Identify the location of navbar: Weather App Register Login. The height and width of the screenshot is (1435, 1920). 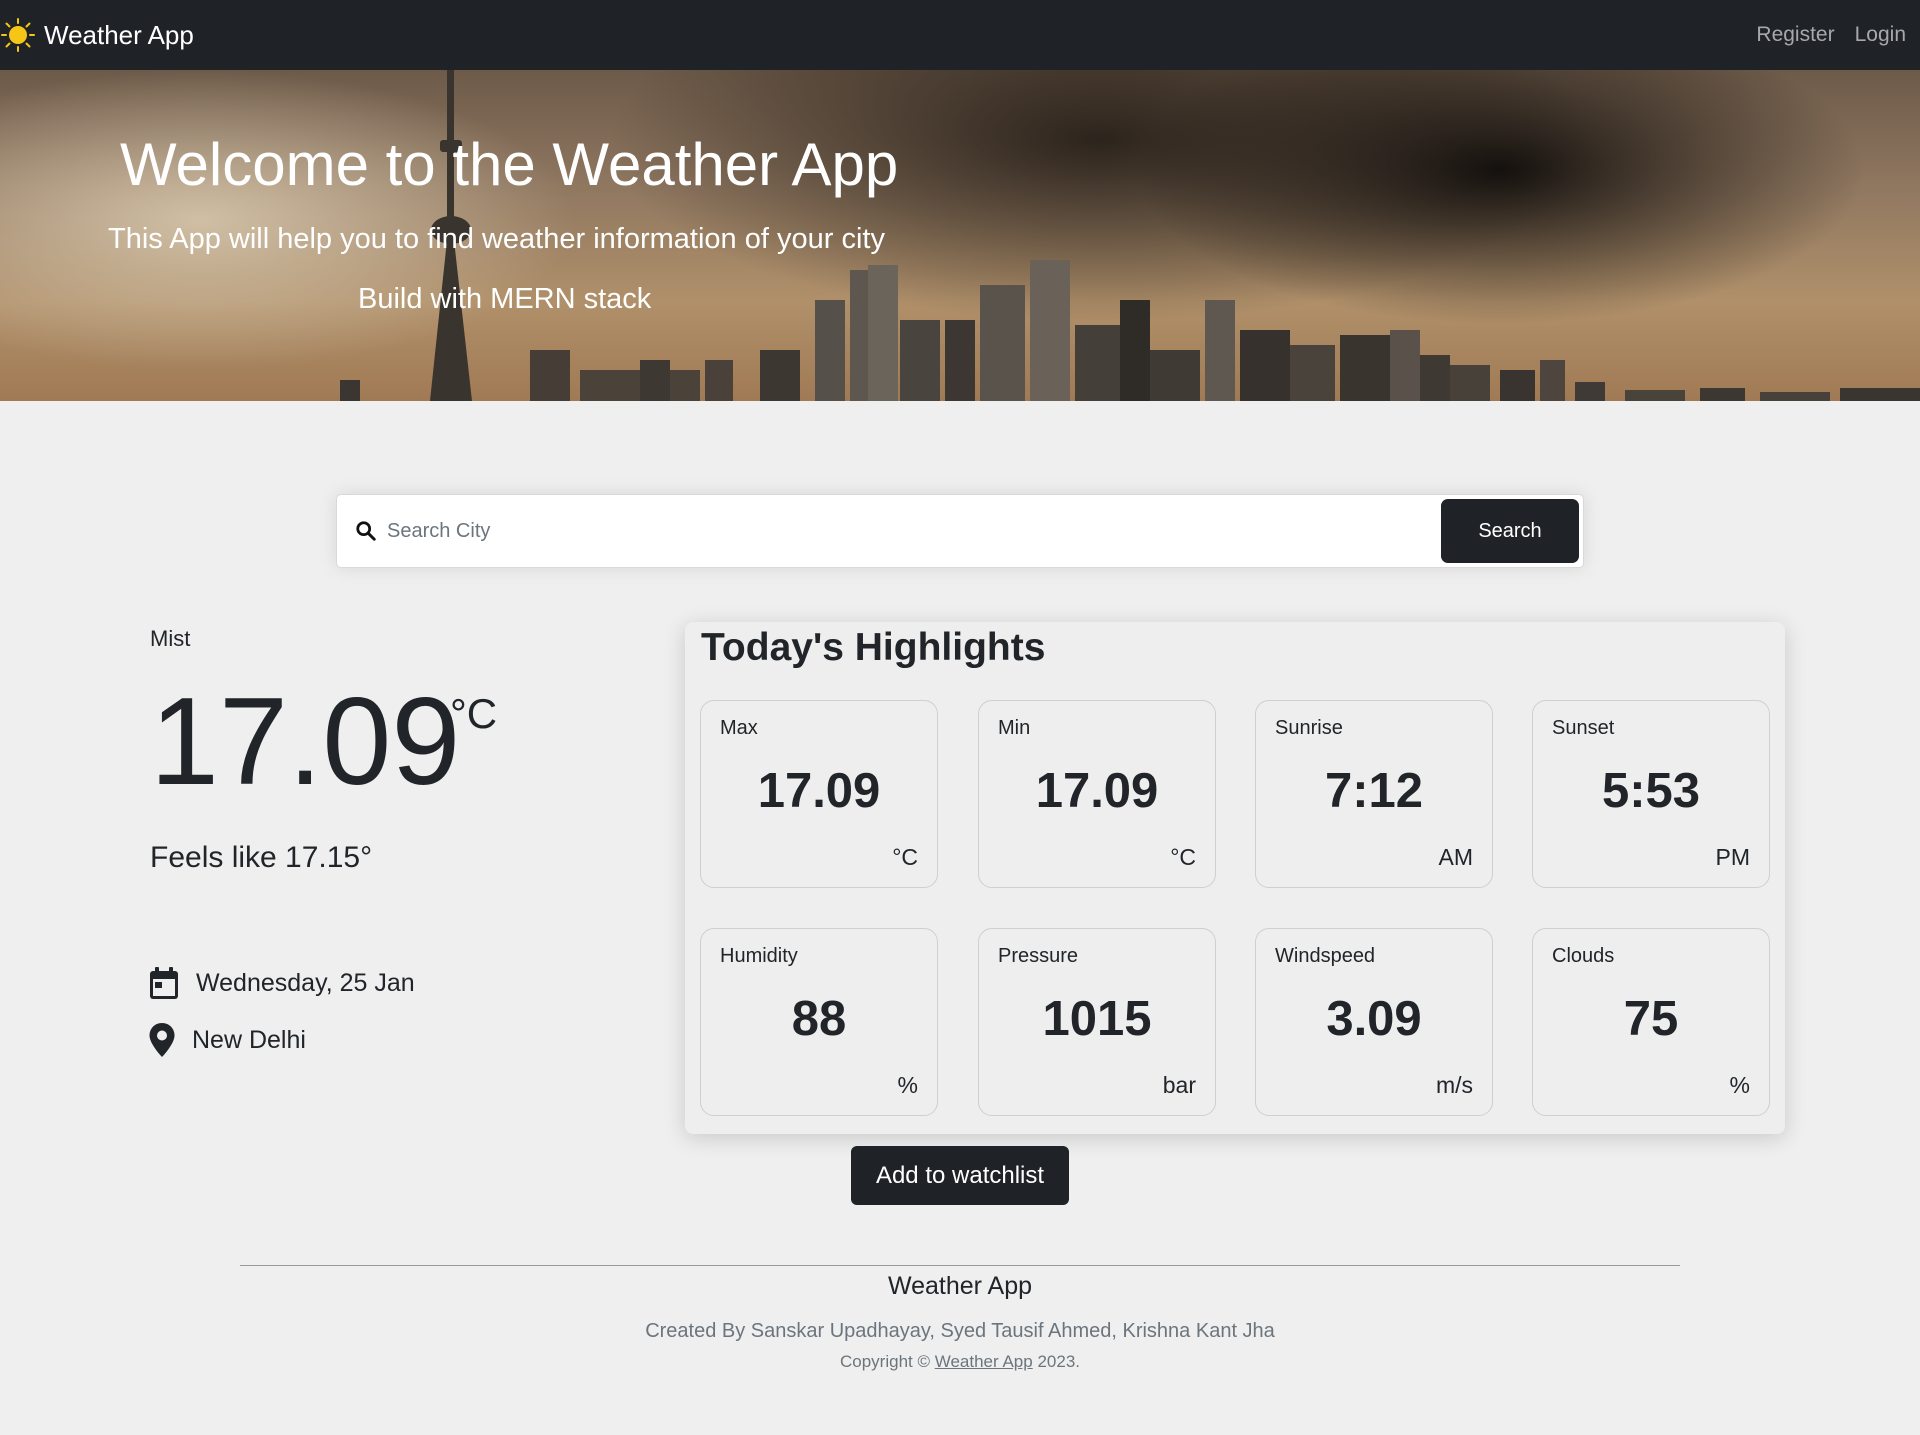
(960, 35).